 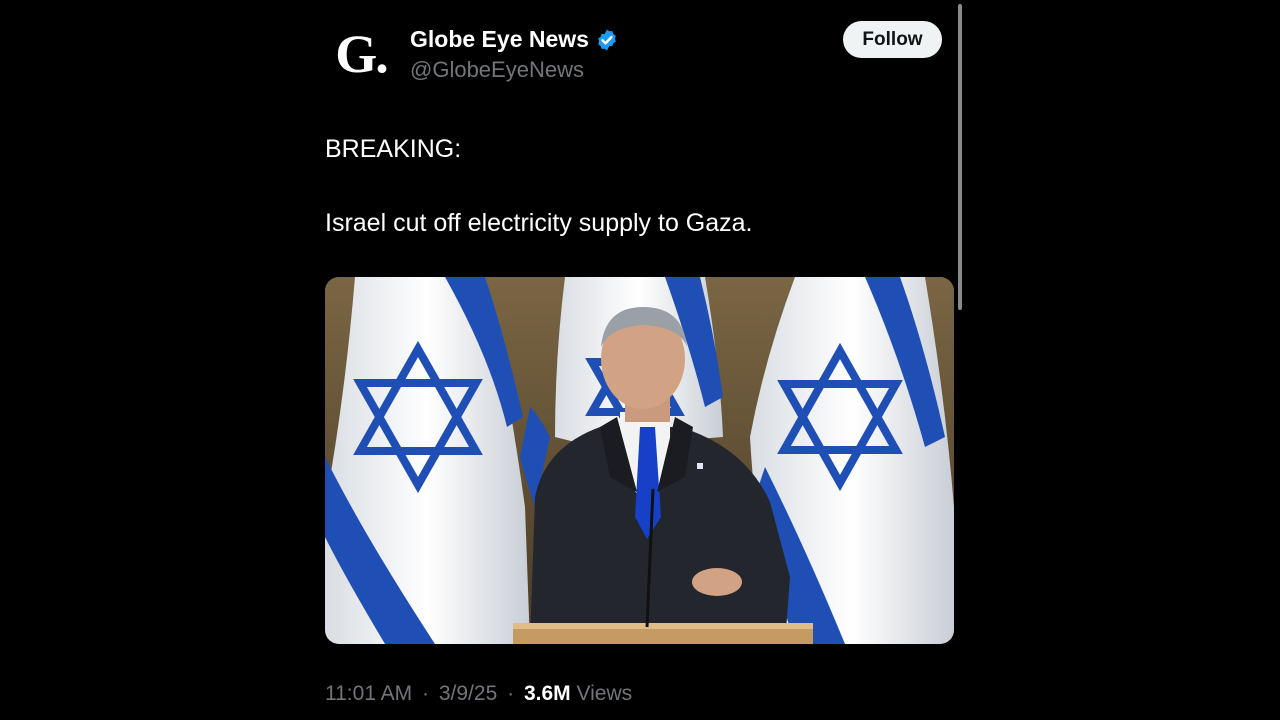 What do you see at coordinates (892, 39) in the screenshot?
I see `follow-button: Follow` at bounding box center [892, 39].